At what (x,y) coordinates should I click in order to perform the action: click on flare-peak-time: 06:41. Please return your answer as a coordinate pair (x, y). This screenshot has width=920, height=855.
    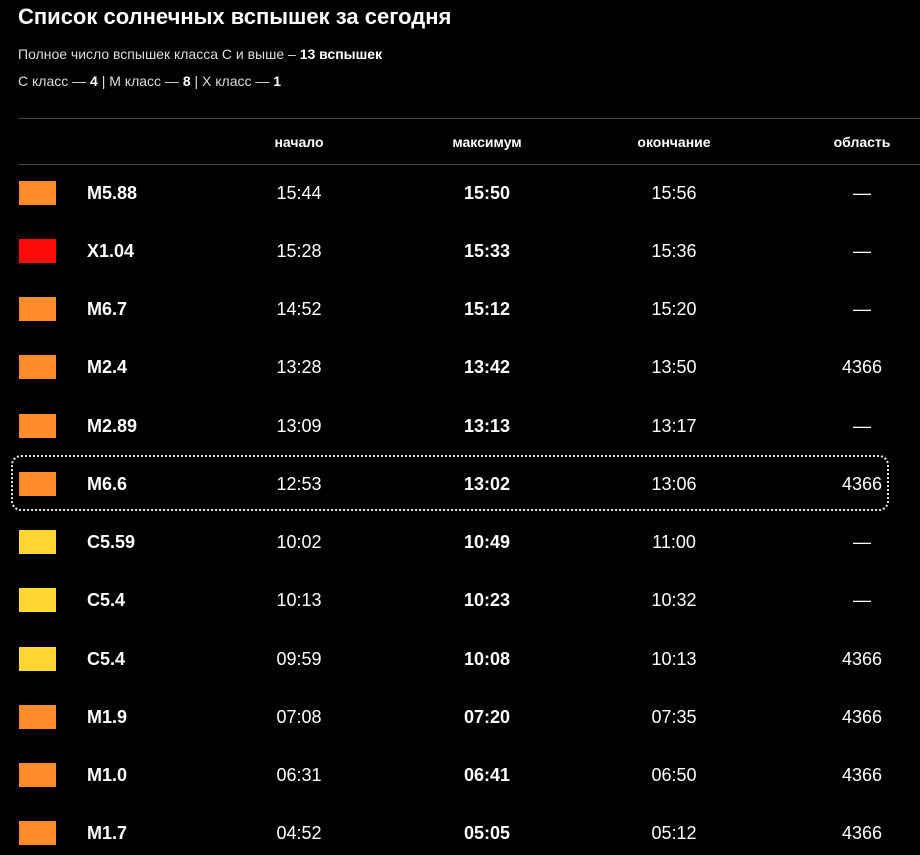
    Looking at the image, I should click on (487, 775).